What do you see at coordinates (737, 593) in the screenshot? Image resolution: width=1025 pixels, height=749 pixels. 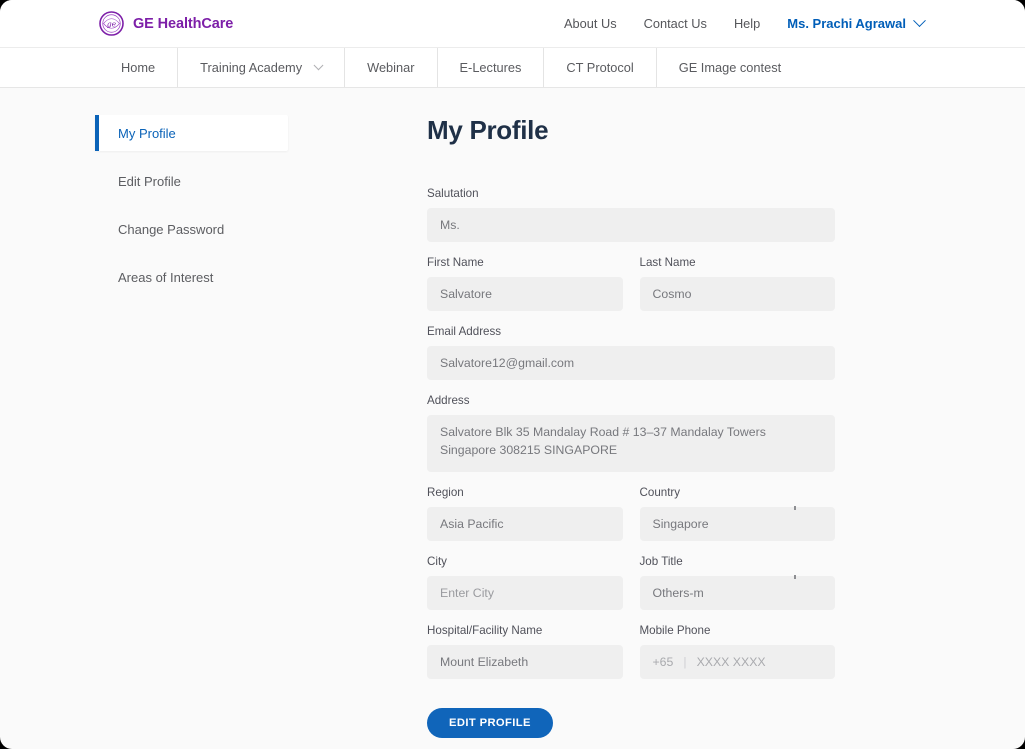 I see `job-title-input: Others-m` at bounding box center [737, 593].